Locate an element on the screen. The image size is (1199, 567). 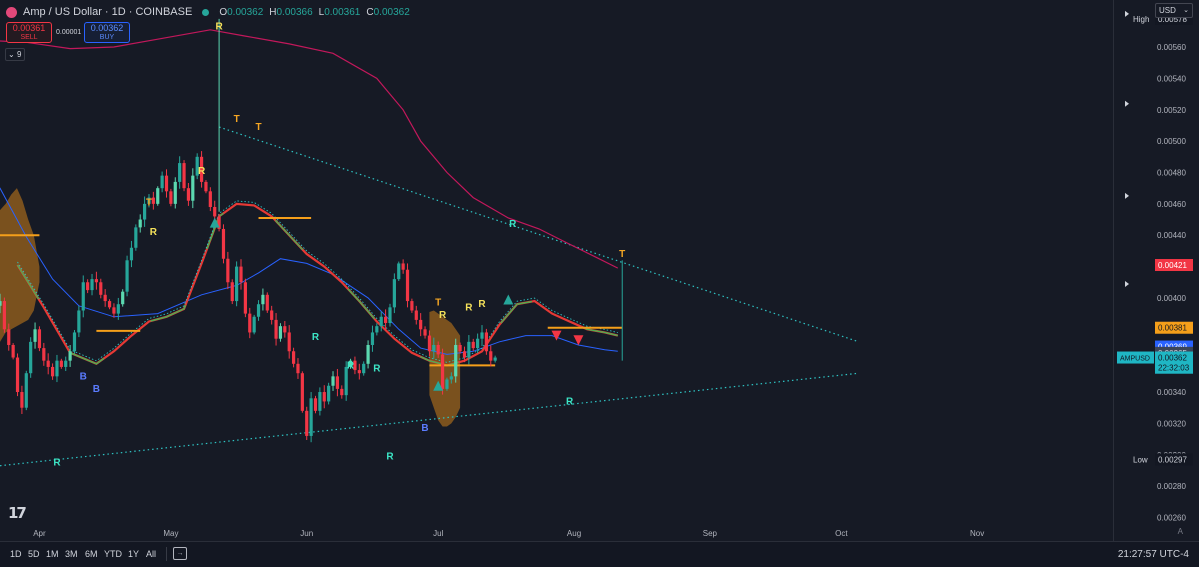
auto-scale-button: A is located at coordinates (1180, 531).